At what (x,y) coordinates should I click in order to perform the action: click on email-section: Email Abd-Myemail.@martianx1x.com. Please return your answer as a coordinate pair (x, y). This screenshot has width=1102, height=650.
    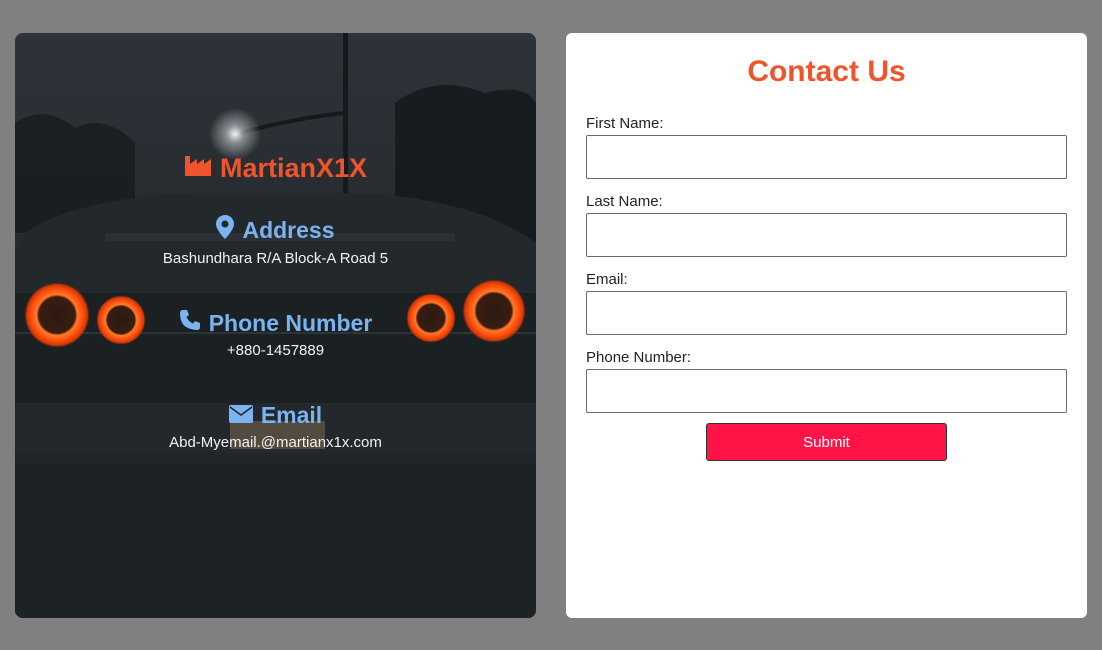
    Looking at the image, I should click on (275, 426).